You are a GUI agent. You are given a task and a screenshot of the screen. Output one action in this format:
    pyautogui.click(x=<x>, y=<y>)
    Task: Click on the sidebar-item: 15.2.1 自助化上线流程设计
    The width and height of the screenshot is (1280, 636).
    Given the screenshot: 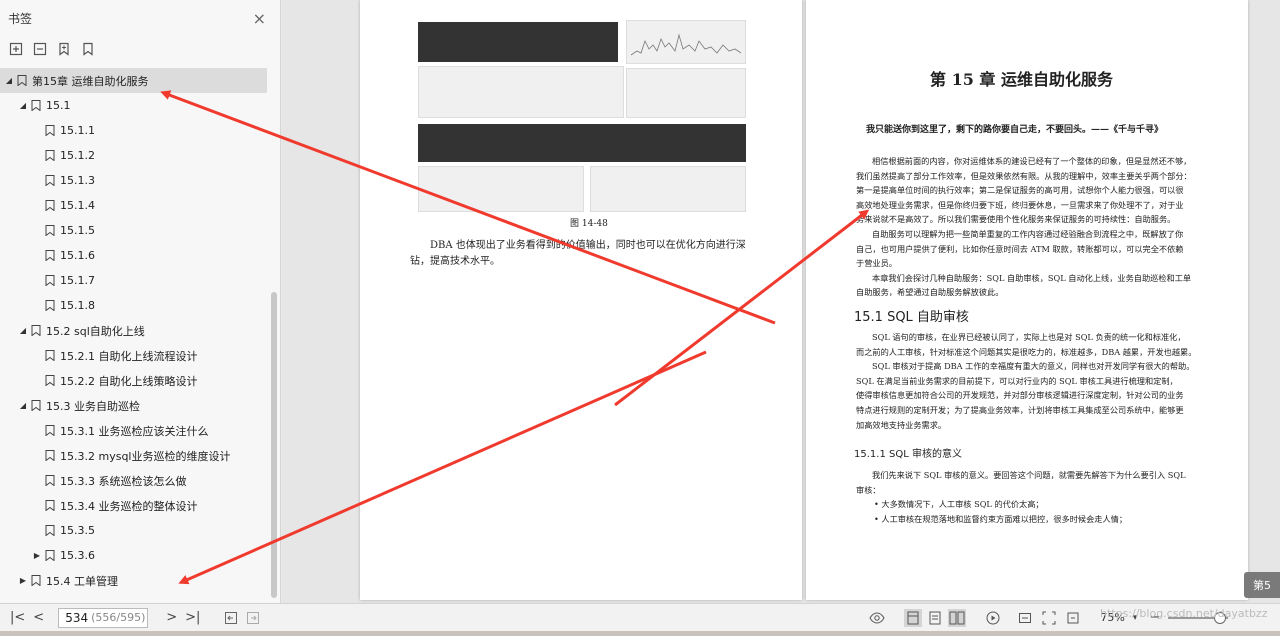 What is the action you would take?
    pyautogui.click(x=133, y=355)
    